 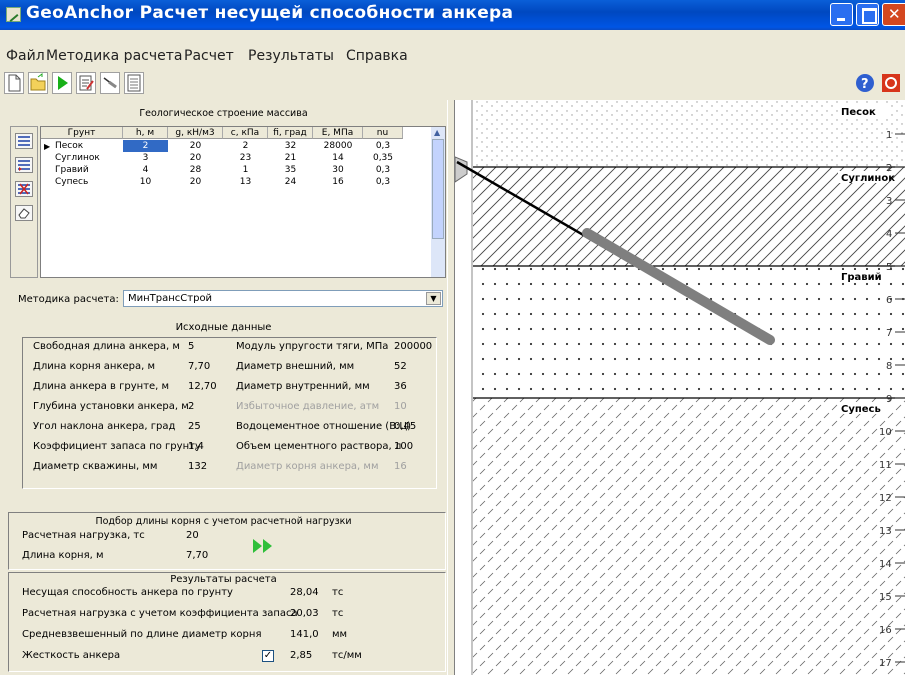 What do you see at coordinates (338, 158) in the screenshot?
I see `table-cell: 14` at bounding box center [338, 158].